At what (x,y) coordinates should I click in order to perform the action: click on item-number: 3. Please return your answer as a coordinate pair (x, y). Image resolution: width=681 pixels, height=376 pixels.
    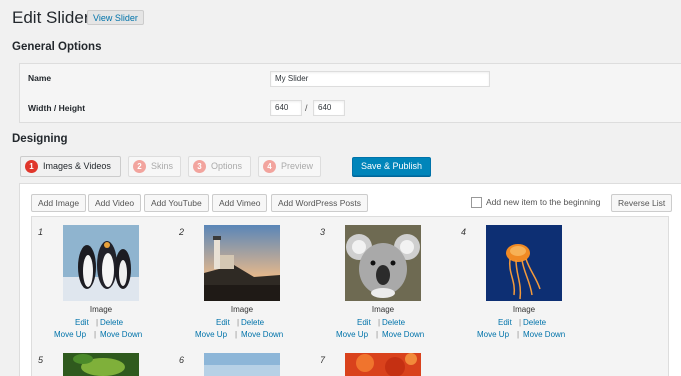
    Looking at the image, I should click on (323, 232).